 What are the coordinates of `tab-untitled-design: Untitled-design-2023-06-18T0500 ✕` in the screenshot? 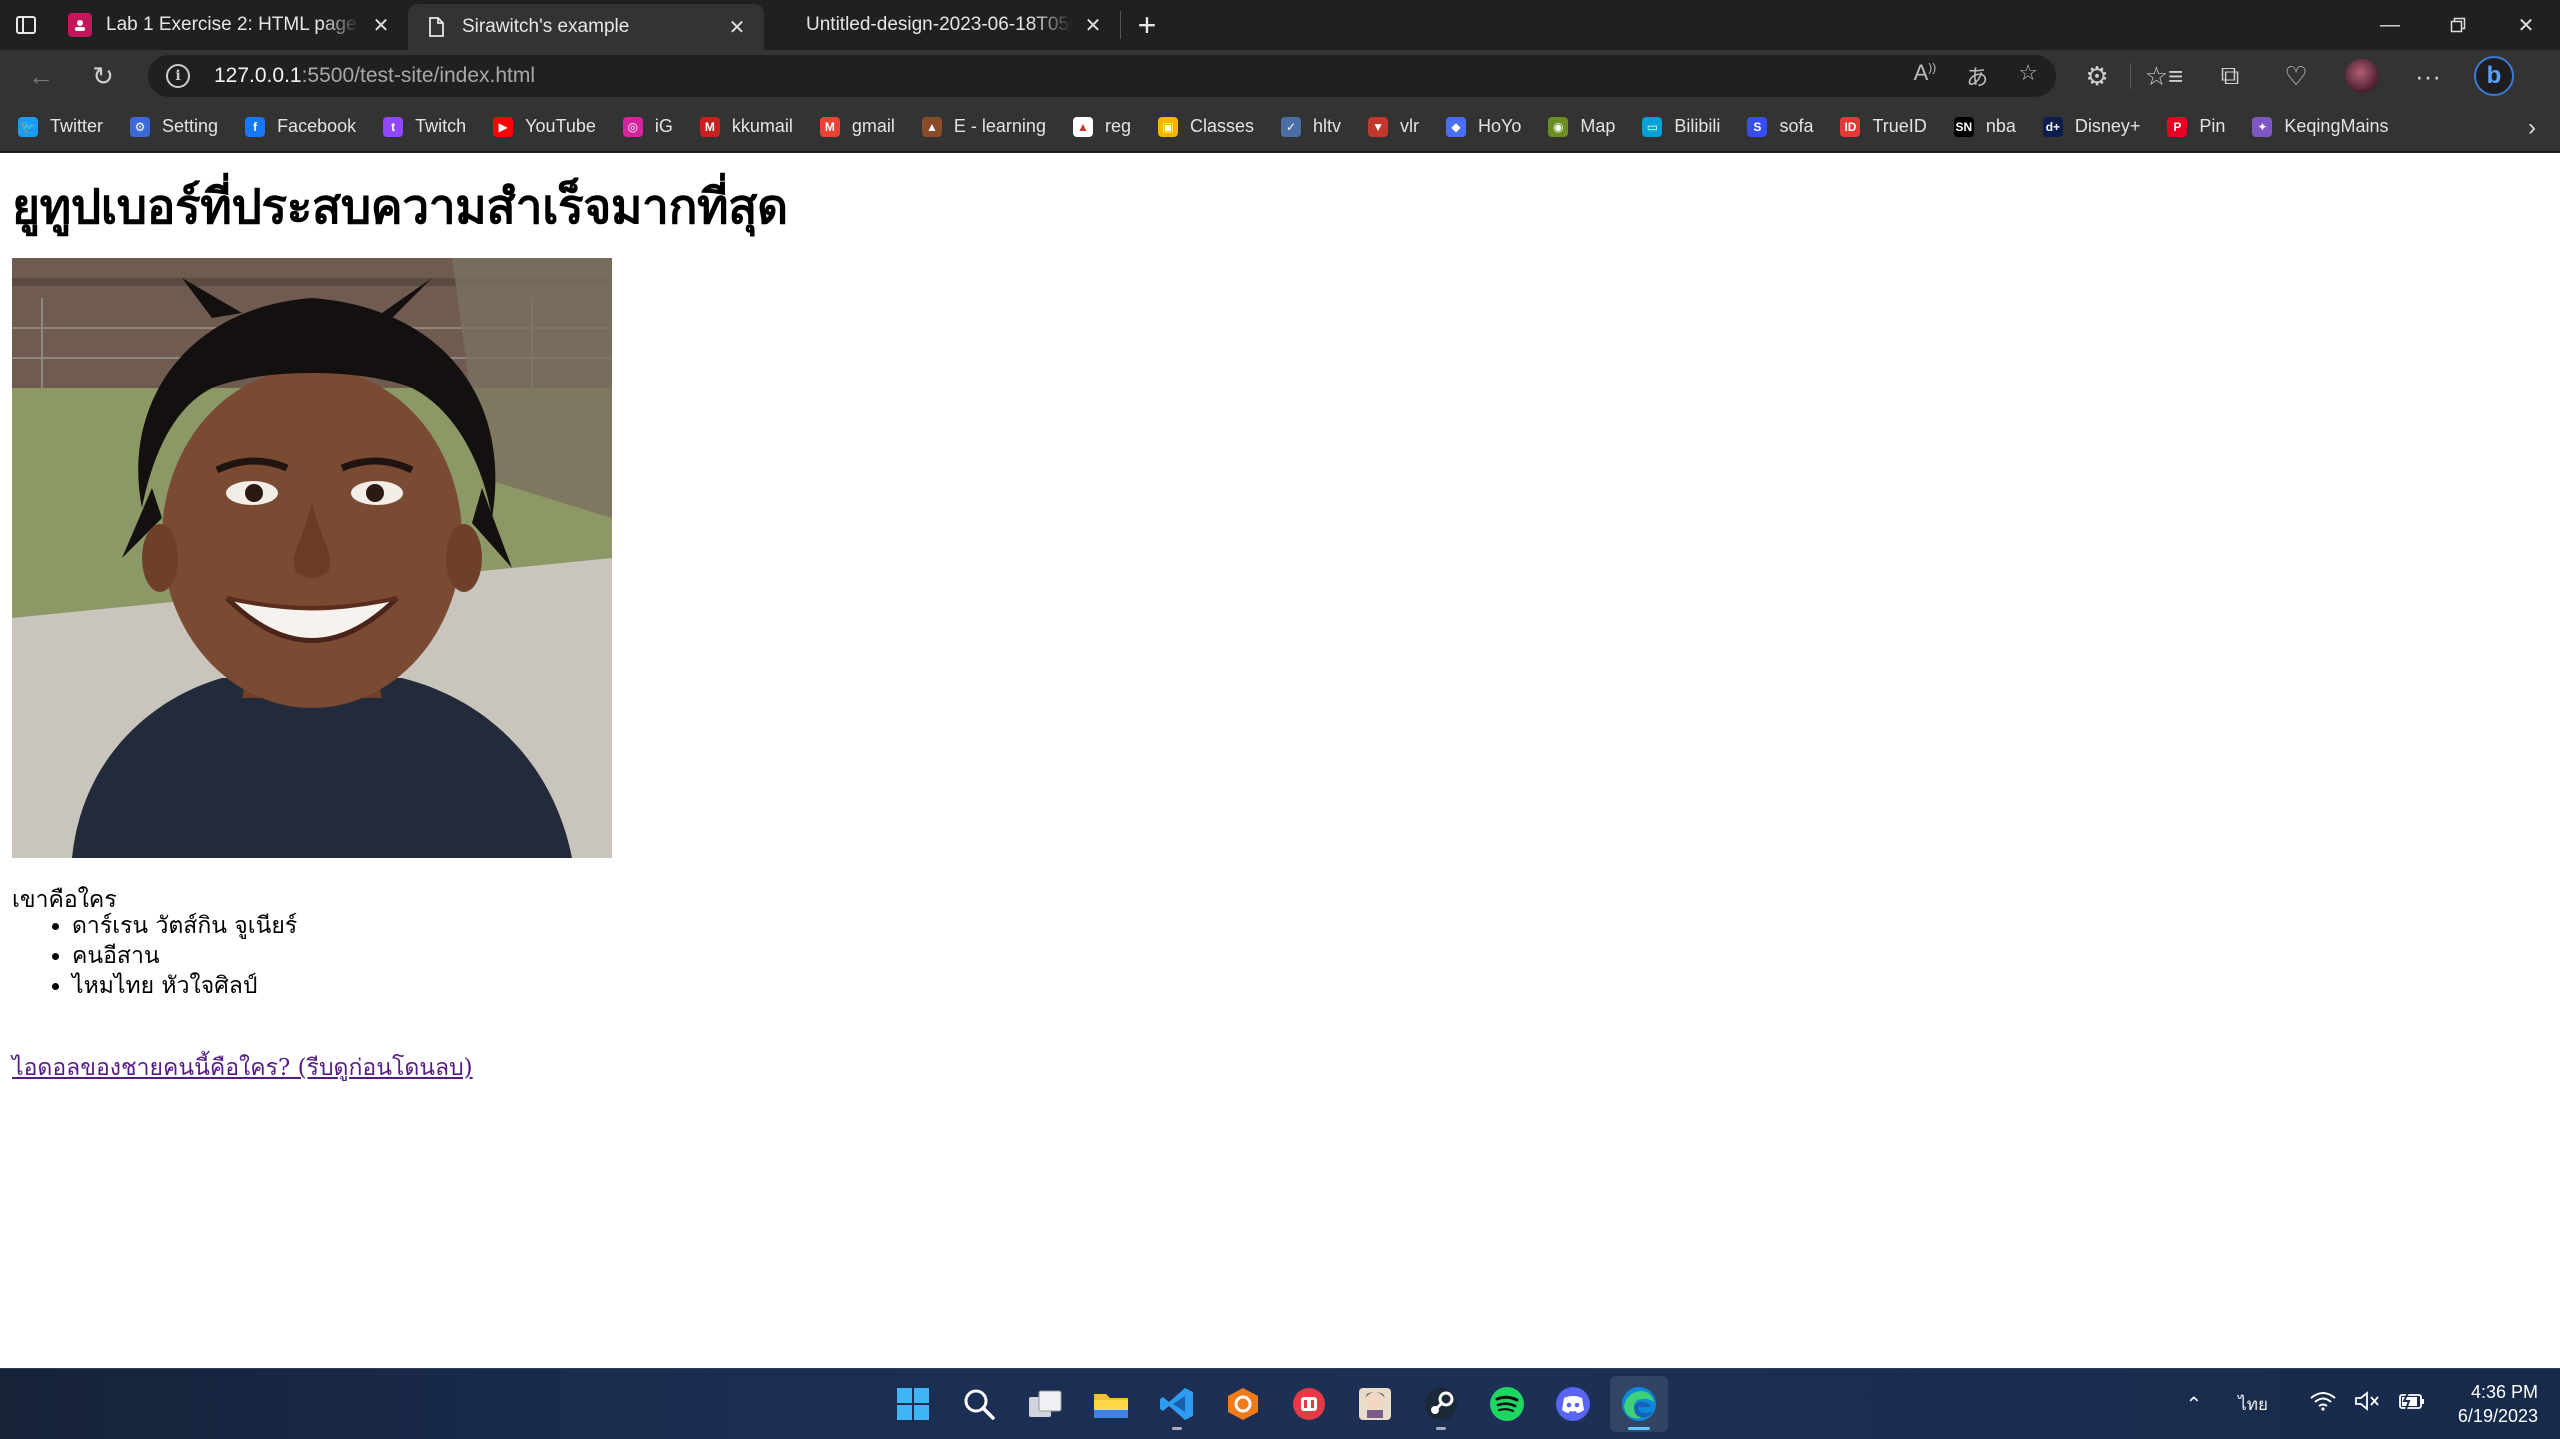 It's located at (942, 25).